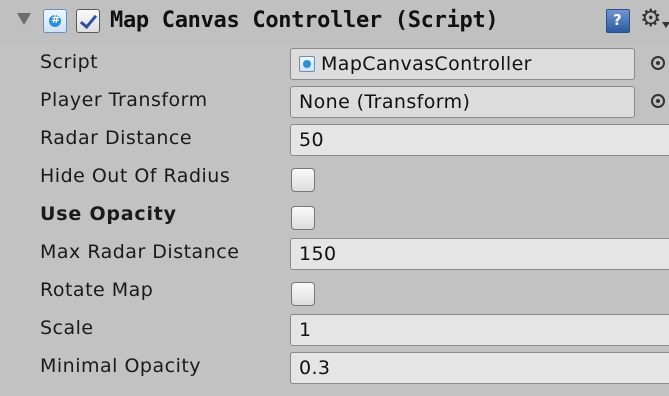  I want to click on field-row-use-opacity: Use Opacity, so click(334, 216).